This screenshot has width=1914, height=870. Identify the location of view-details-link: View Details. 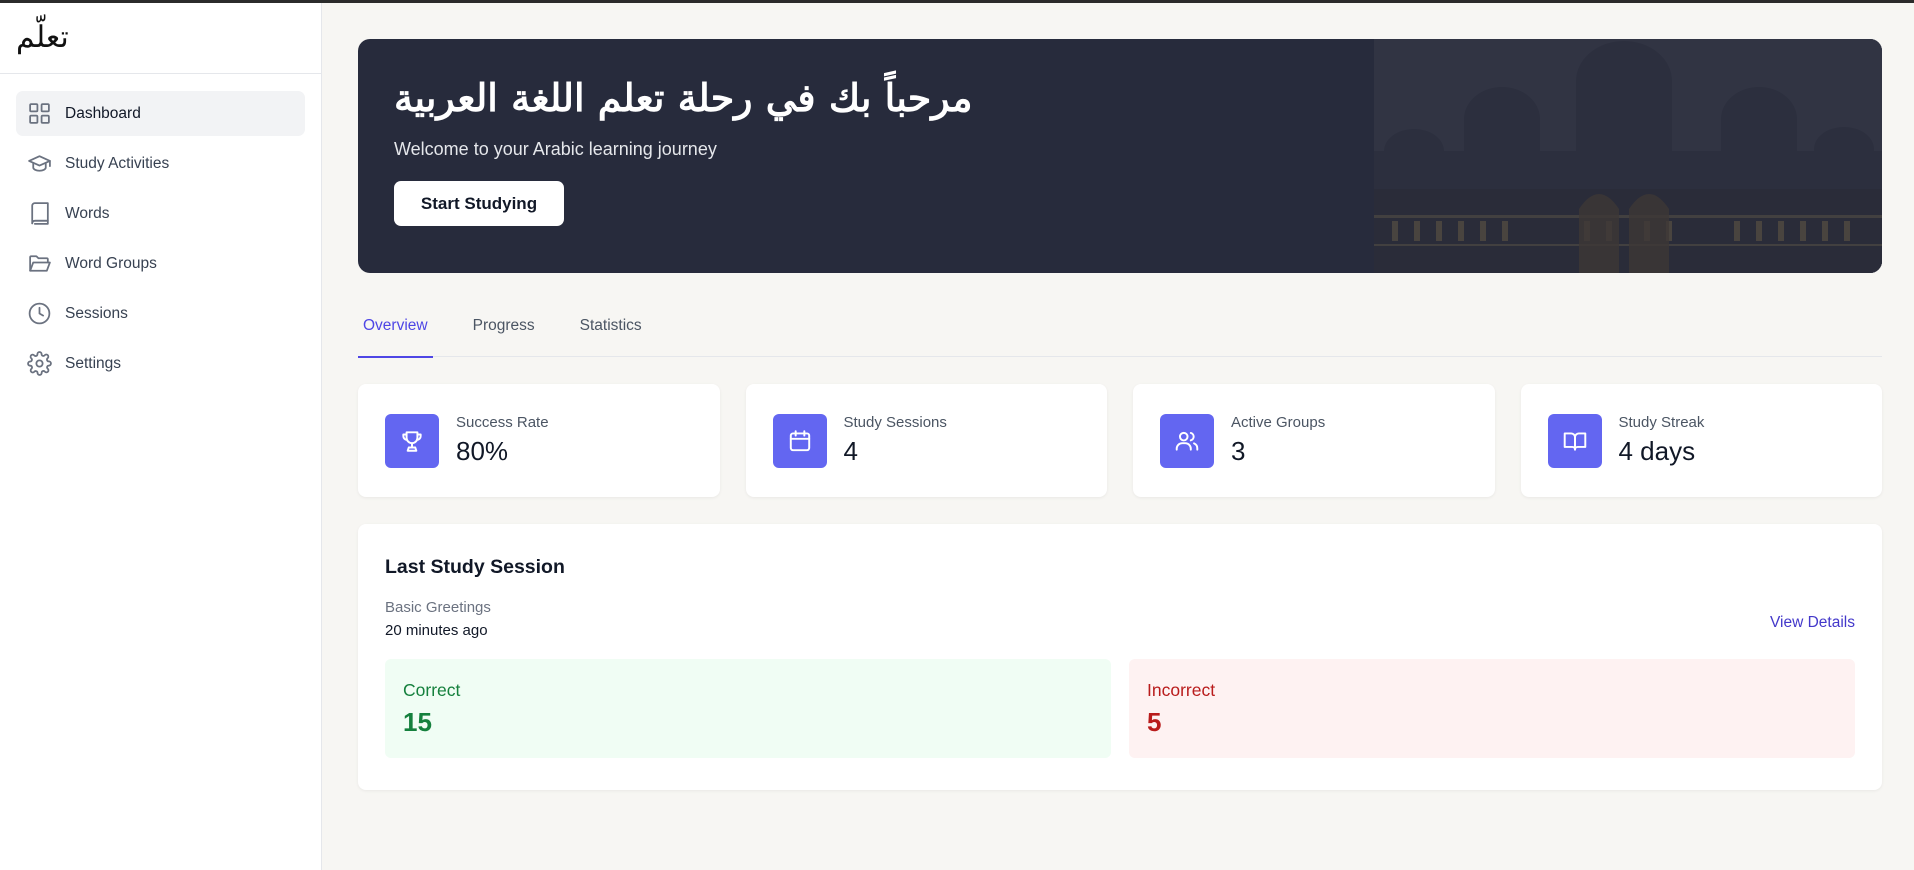
(1812, 623).